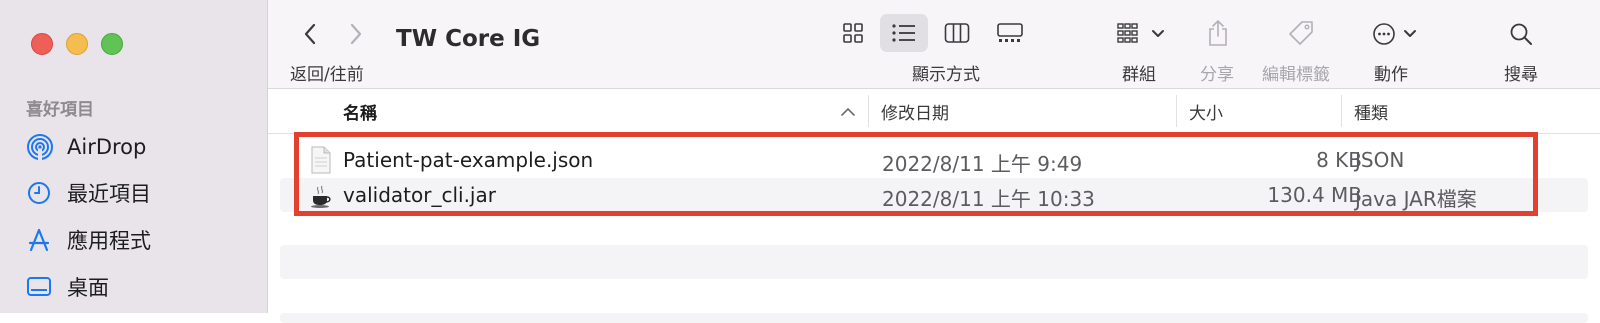 The width and height of the screenshot is (1600, 323). Describe the element at coordinates (848, 113) in the screenshot. I see `sort-ascending-icon` at that location.